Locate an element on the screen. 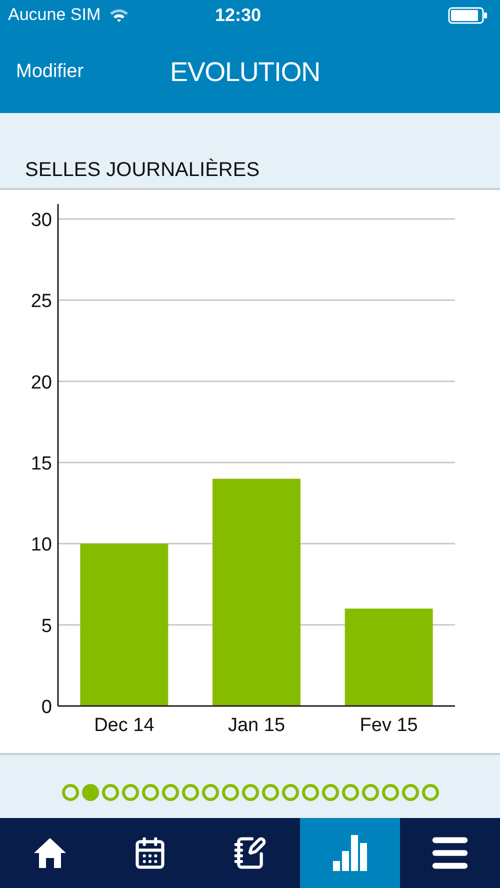 Image resolution: width=500 pixels, height=888 pixels. section-title: SELLES JOURNALIÈRES is located at coordinates (142, 170).